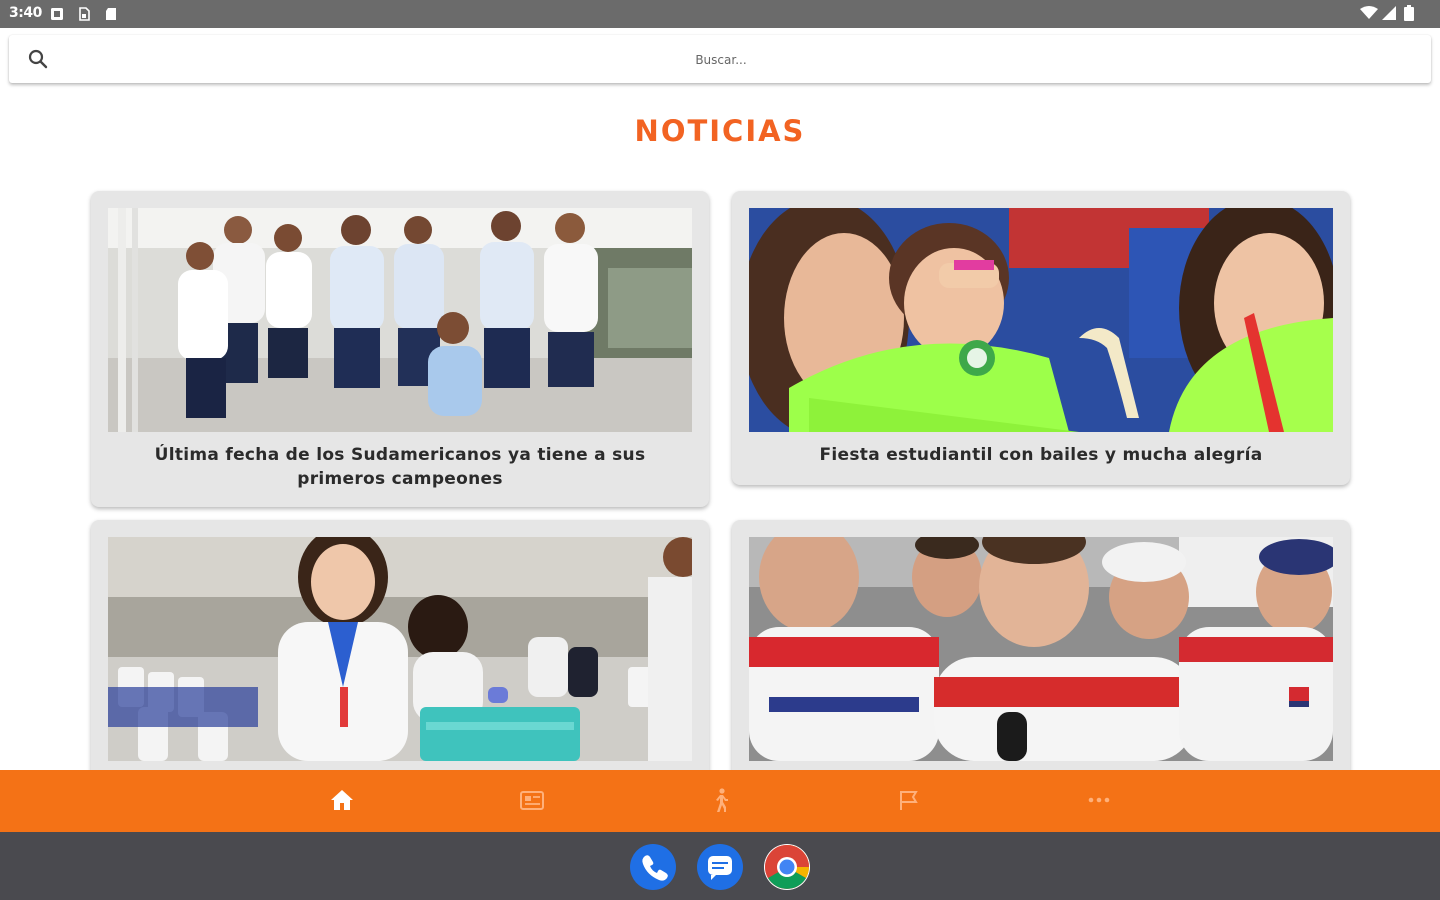  Describe the element at coordinates (1389, 13) in the screenshot. I see `signal-icon` at that location.